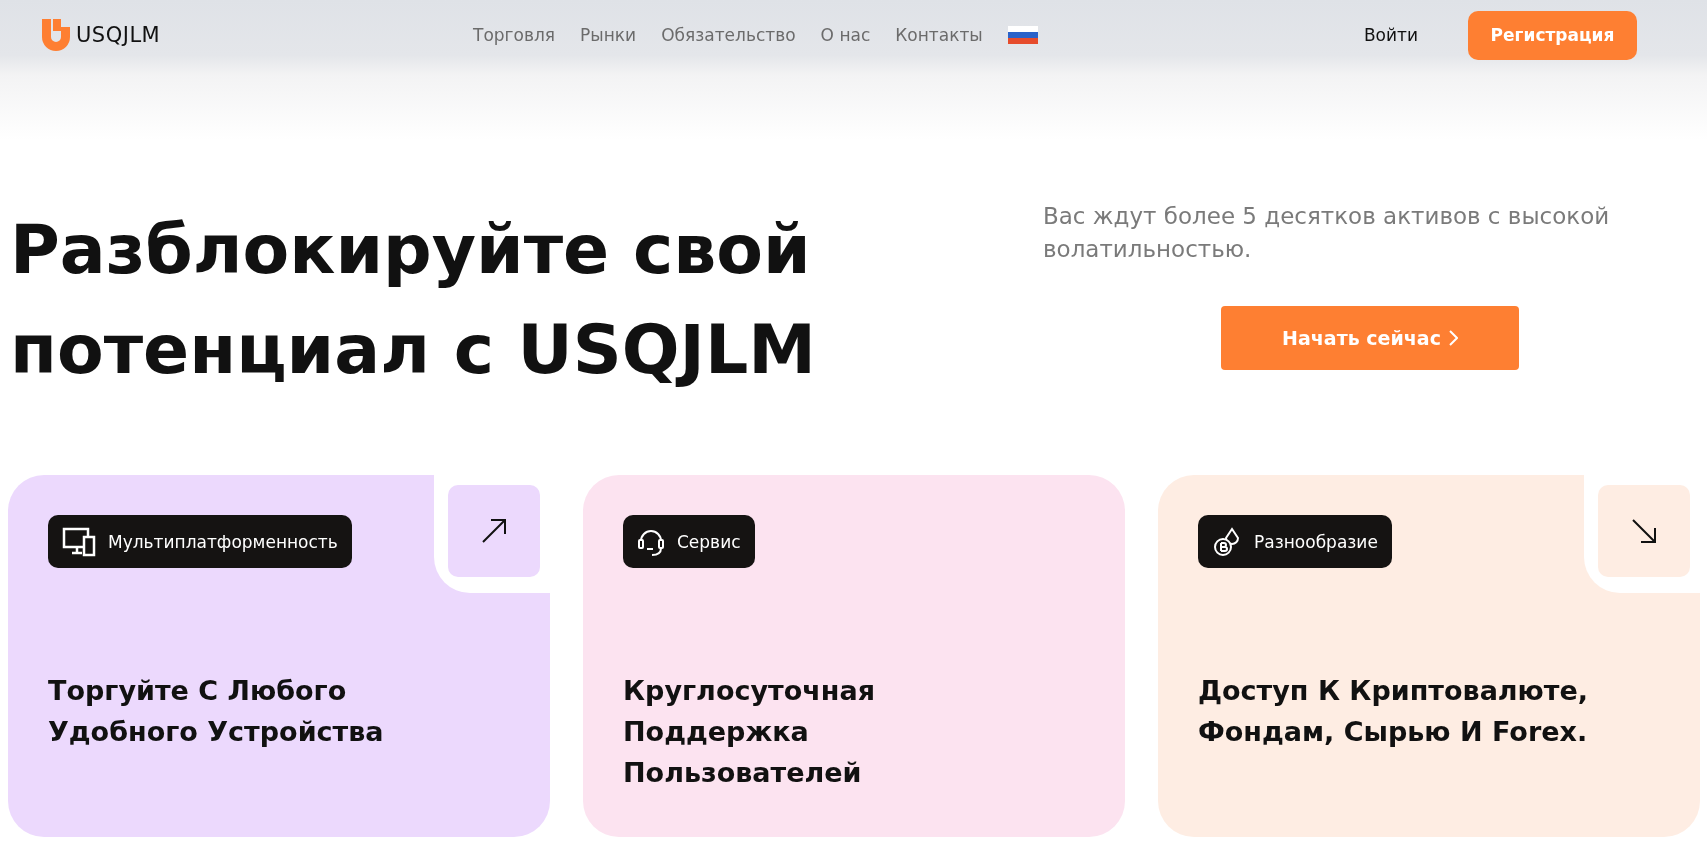 The width and height of the screenshot is (1707, 844). Describe the element at coordinates (514, 35) in the screenshot. I see `nav-link: Торговля` at that location.